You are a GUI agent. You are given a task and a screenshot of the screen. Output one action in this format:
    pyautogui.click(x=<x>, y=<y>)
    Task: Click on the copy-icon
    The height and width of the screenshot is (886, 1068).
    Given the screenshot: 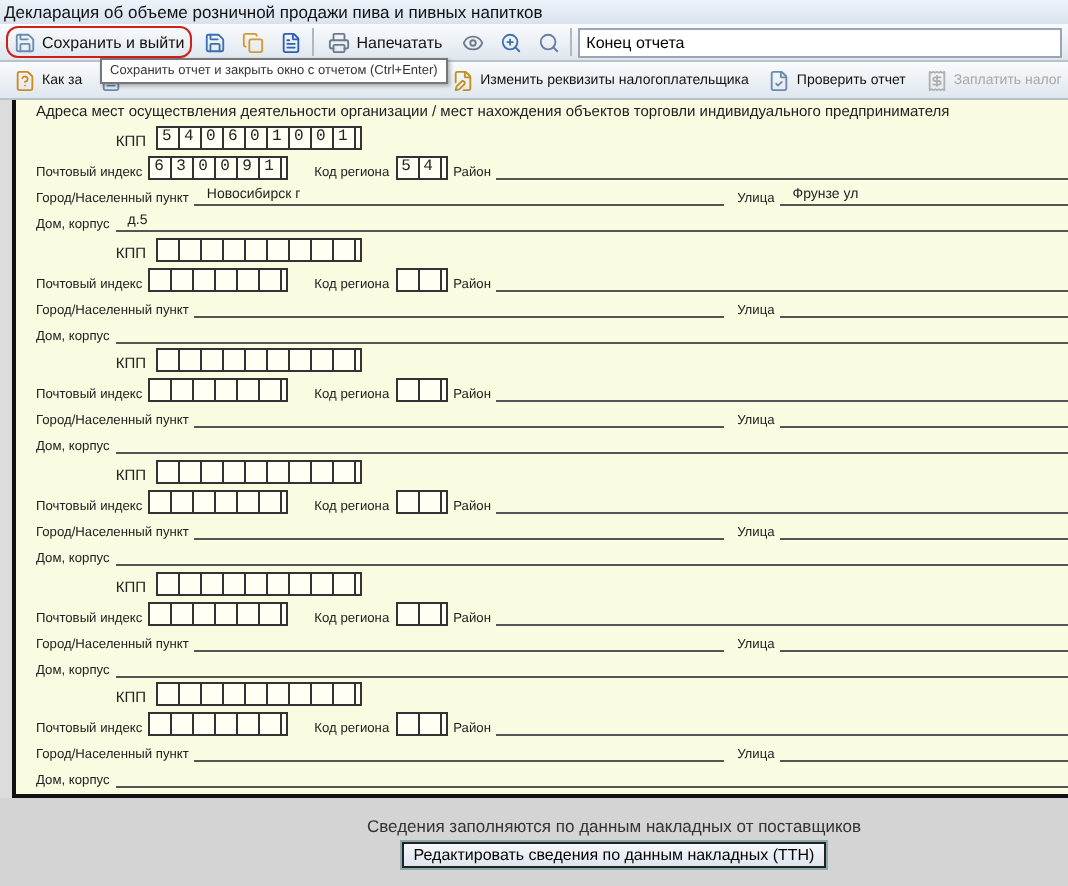 What is the action you would take?
    pyautogui.click(x=252, y=42)
    